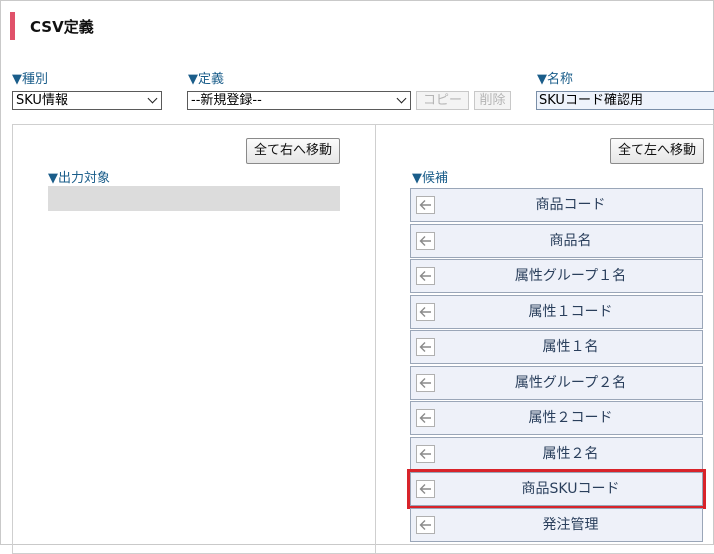 This screenshot has width=714, height=554. What do you see at coordinates (194, 198) in the screenshot?
I see `output-target-list` at bounding box center [194, 198].